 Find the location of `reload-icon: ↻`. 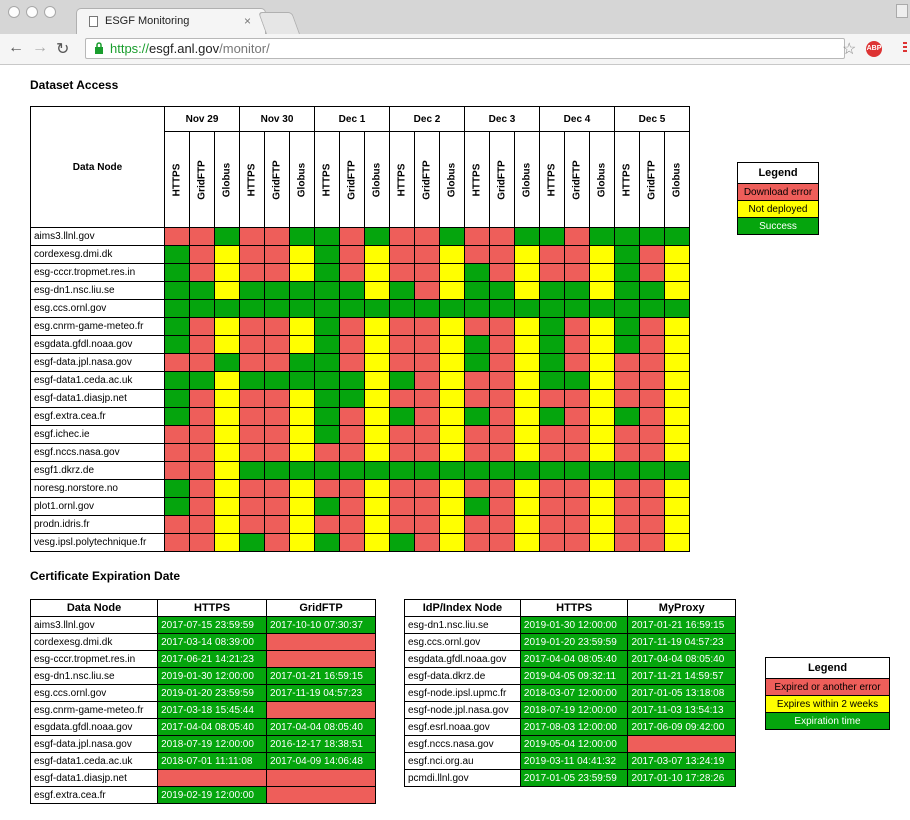

reload-icon: ↻ is located at coordinates (62, 49).